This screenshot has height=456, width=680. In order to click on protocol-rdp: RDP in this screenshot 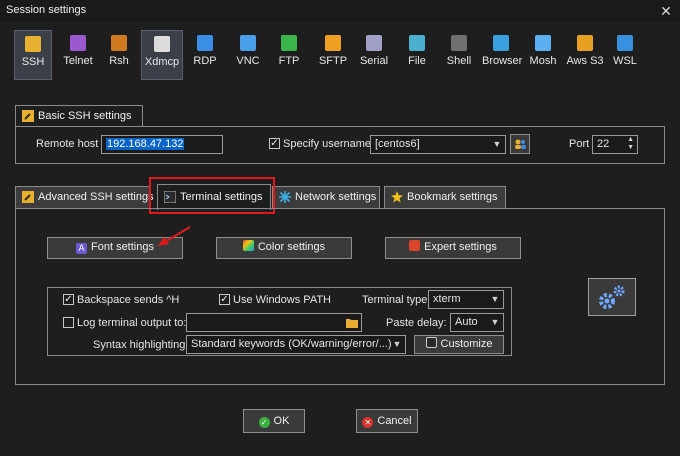, I will do `click(205, 55)`.